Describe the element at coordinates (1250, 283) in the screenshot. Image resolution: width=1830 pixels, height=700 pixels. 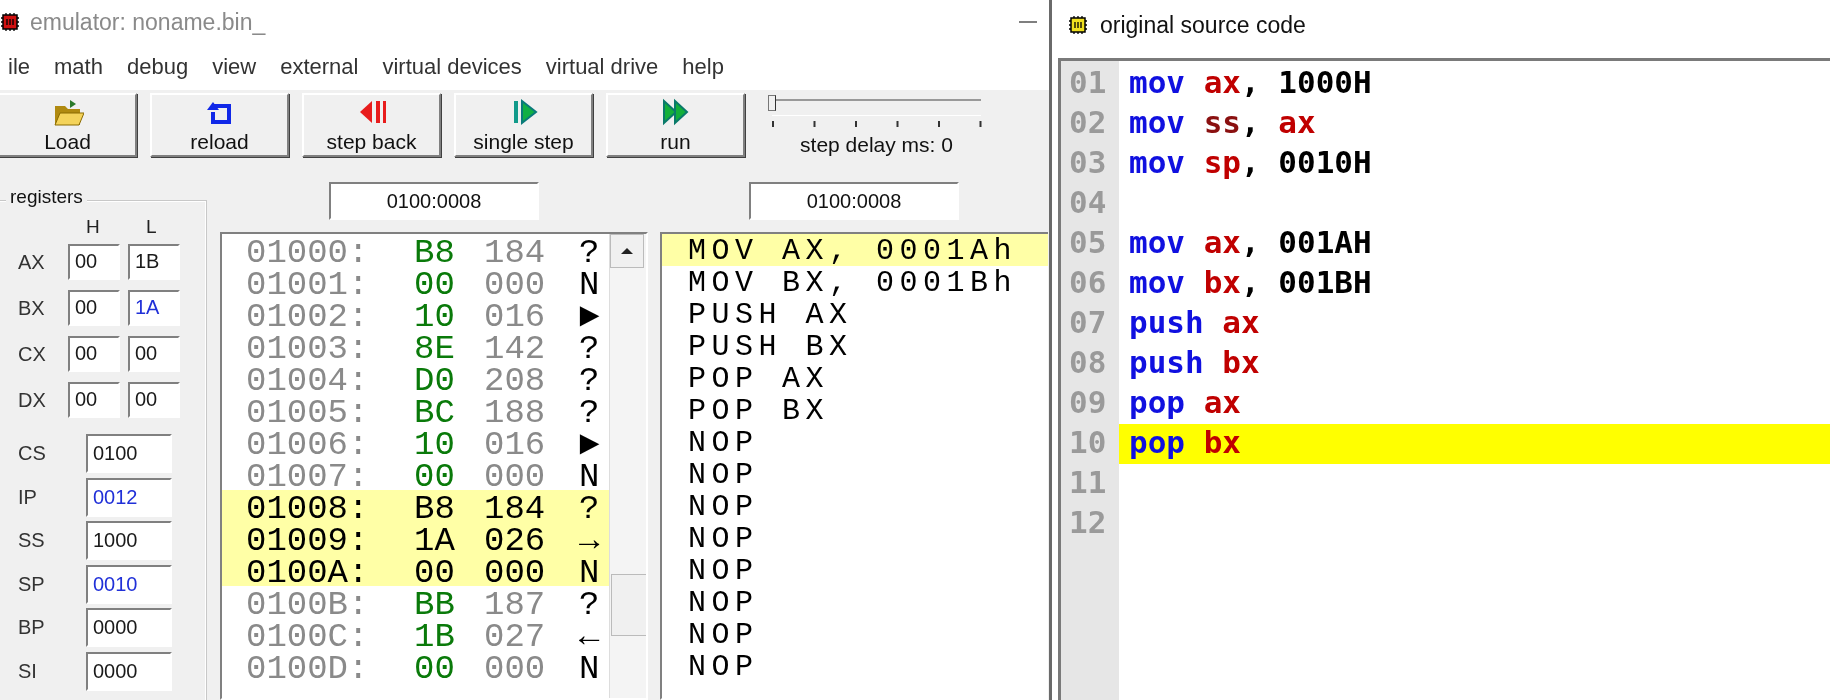
I see `code-line: mov bx, 001BH` at that location.